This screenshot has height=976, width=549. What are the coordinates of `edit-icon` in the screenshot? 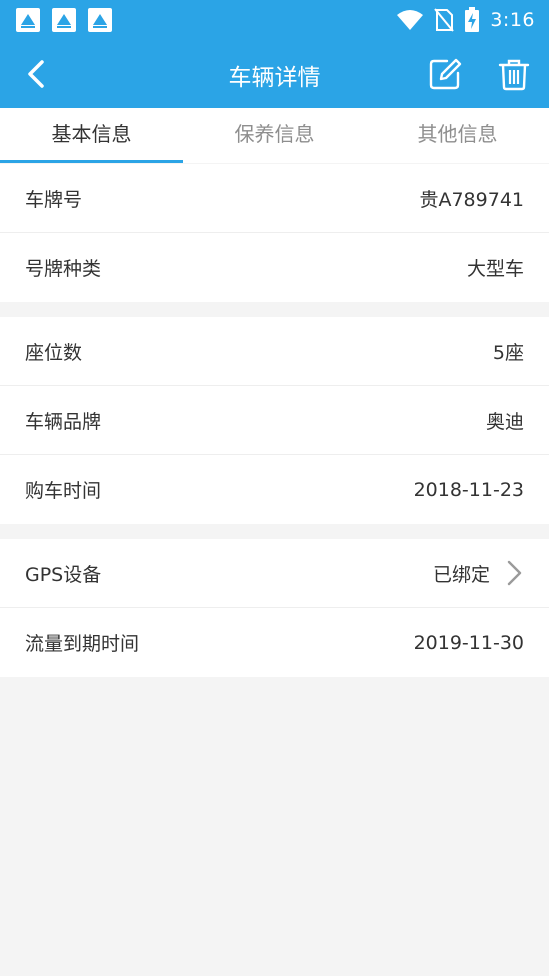 It's located at (445, 74).